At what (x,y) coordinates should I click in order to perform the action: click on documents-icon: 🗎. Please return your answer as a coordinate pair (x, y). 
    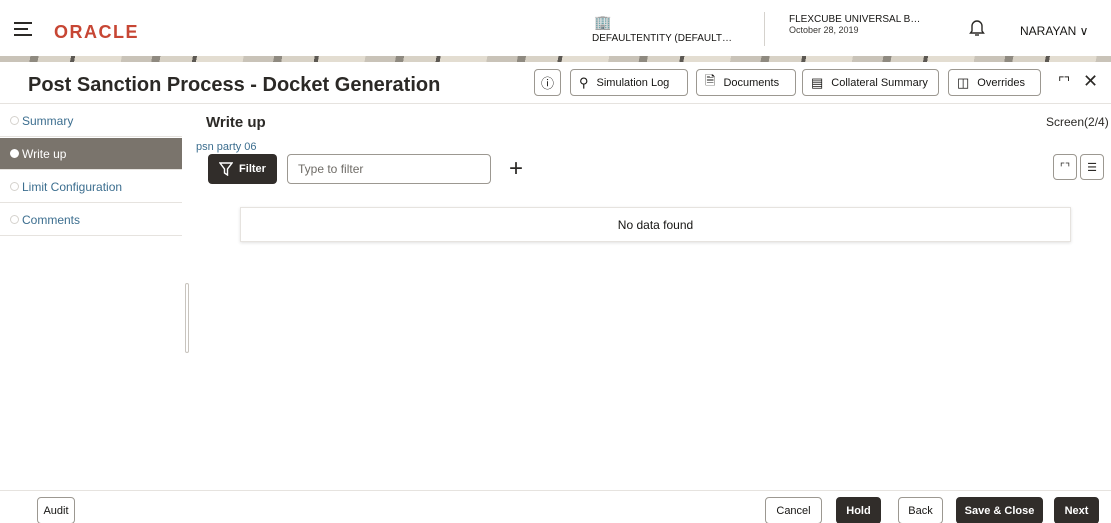
    Looking at the image, I should click on (710, 80).